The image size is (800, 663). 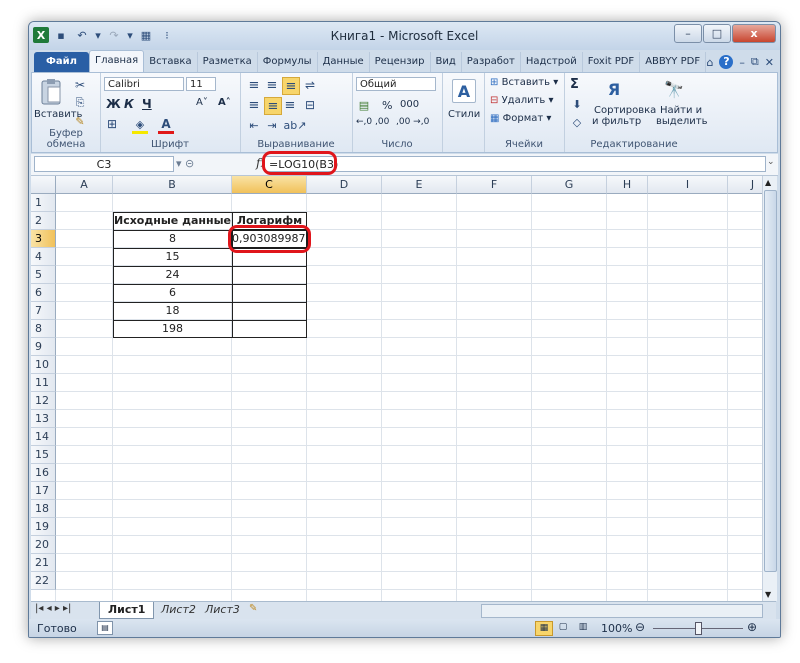 I want to click on column-header-e: E, so click(x=419, y=185).